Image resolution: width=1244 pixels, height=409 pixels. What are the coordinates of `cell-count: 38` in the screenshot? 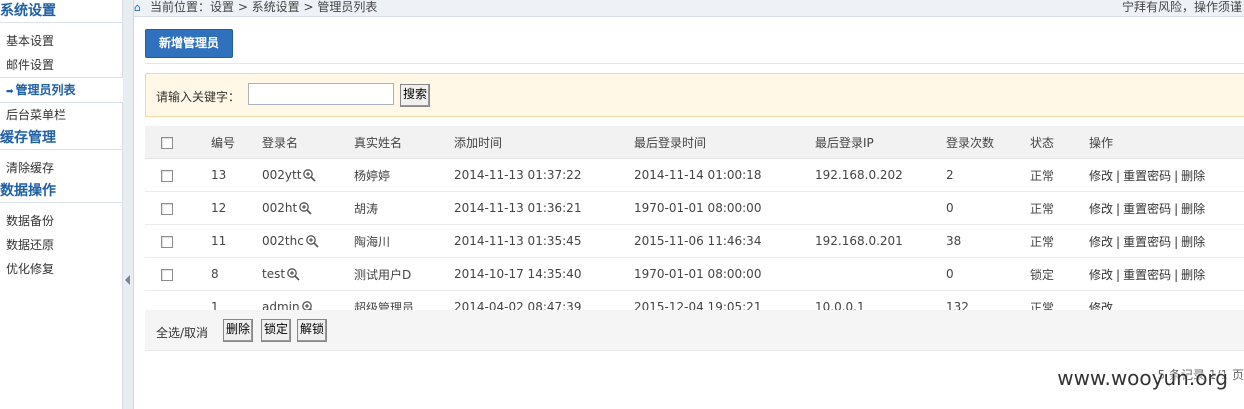 It's located at (954, 241).